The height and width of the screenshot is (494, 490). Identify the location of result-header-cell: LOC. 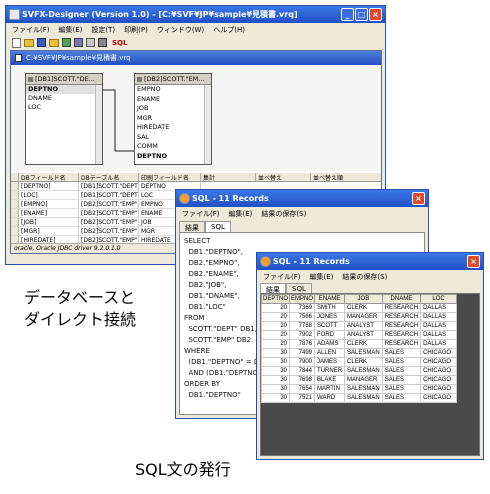
(439, 299).